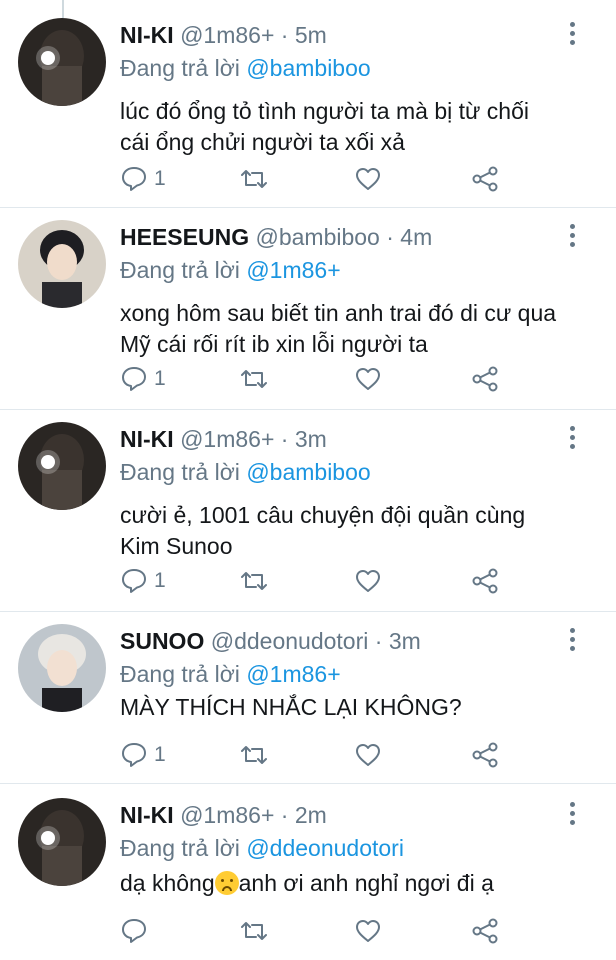  What do you see at coordinates (317, 237) in the screenshot?
I see `username: @bambiboo` at bounding box center [317, 237].